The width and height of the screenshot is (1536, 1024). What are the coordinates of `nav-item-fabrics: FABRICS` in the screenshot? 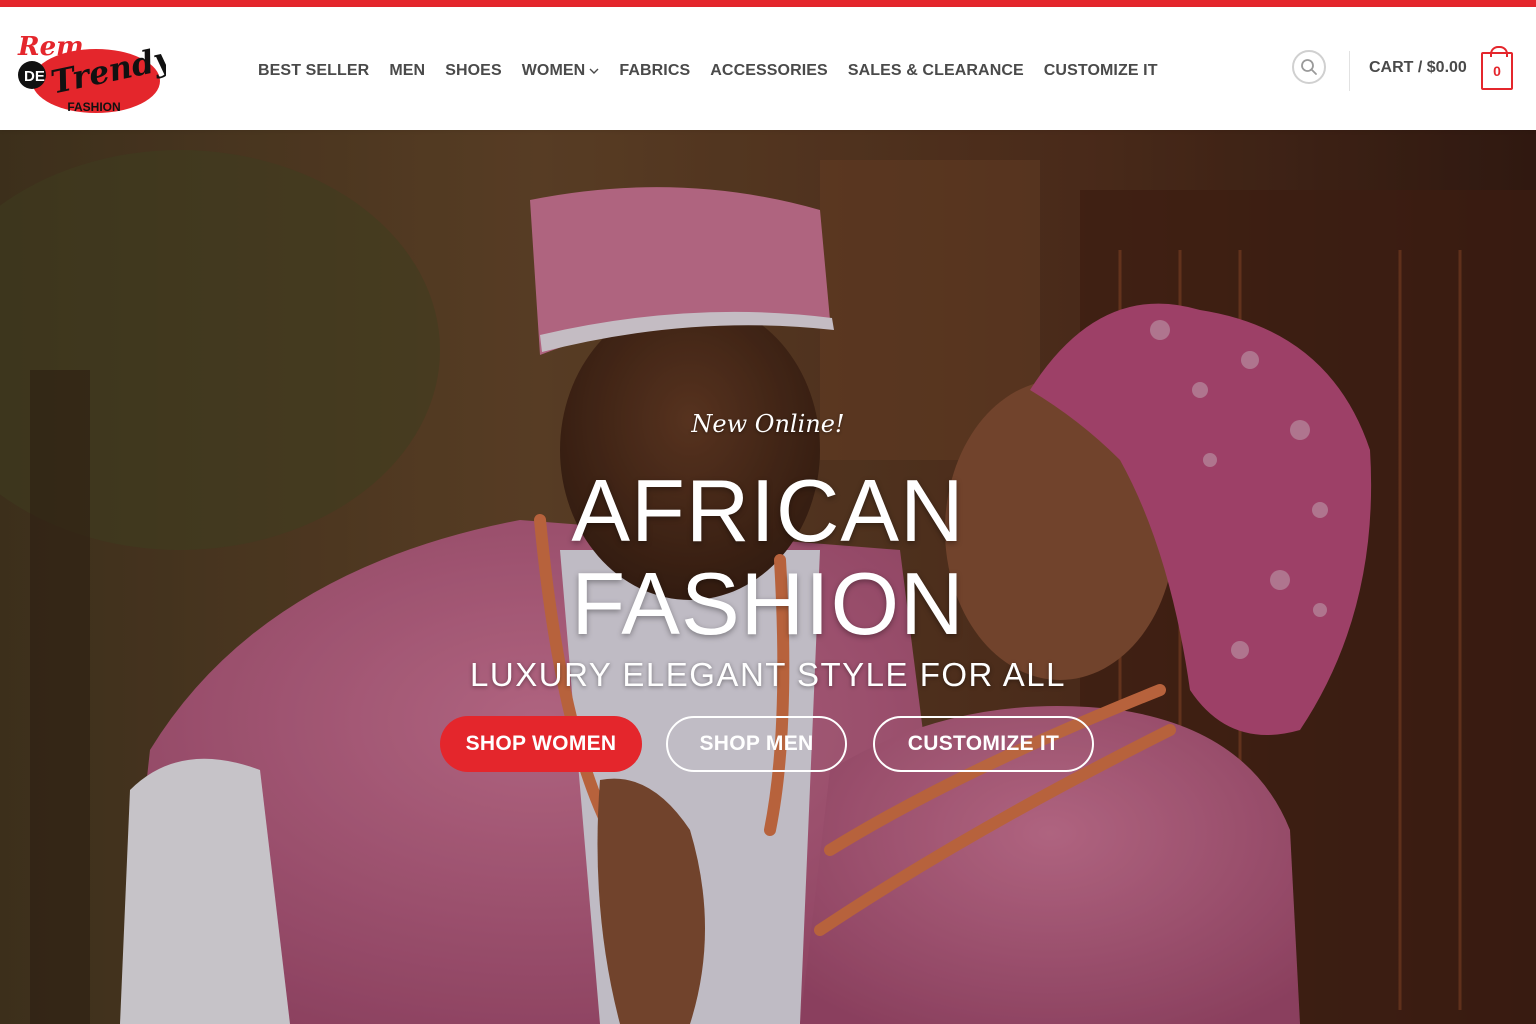 It's located at (654, 71).